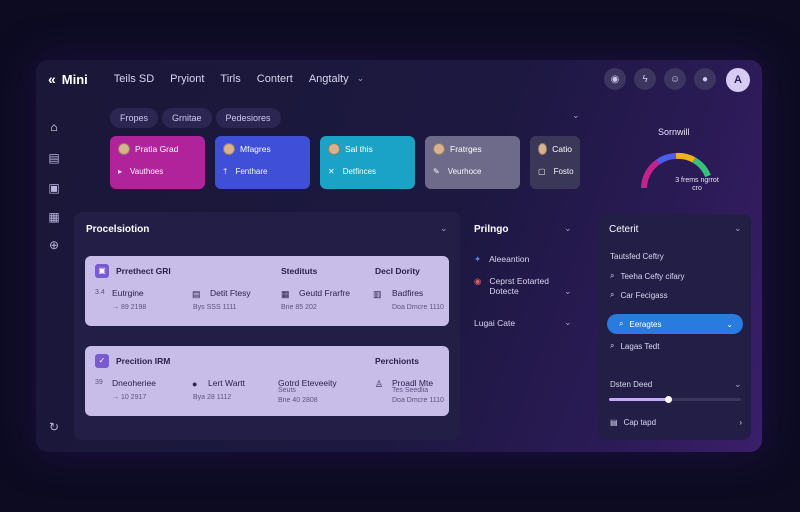 The width and height of the screenshot is (800, 512). I want to click on category-card: Catio ▢ Fosto, so click(555, 162).